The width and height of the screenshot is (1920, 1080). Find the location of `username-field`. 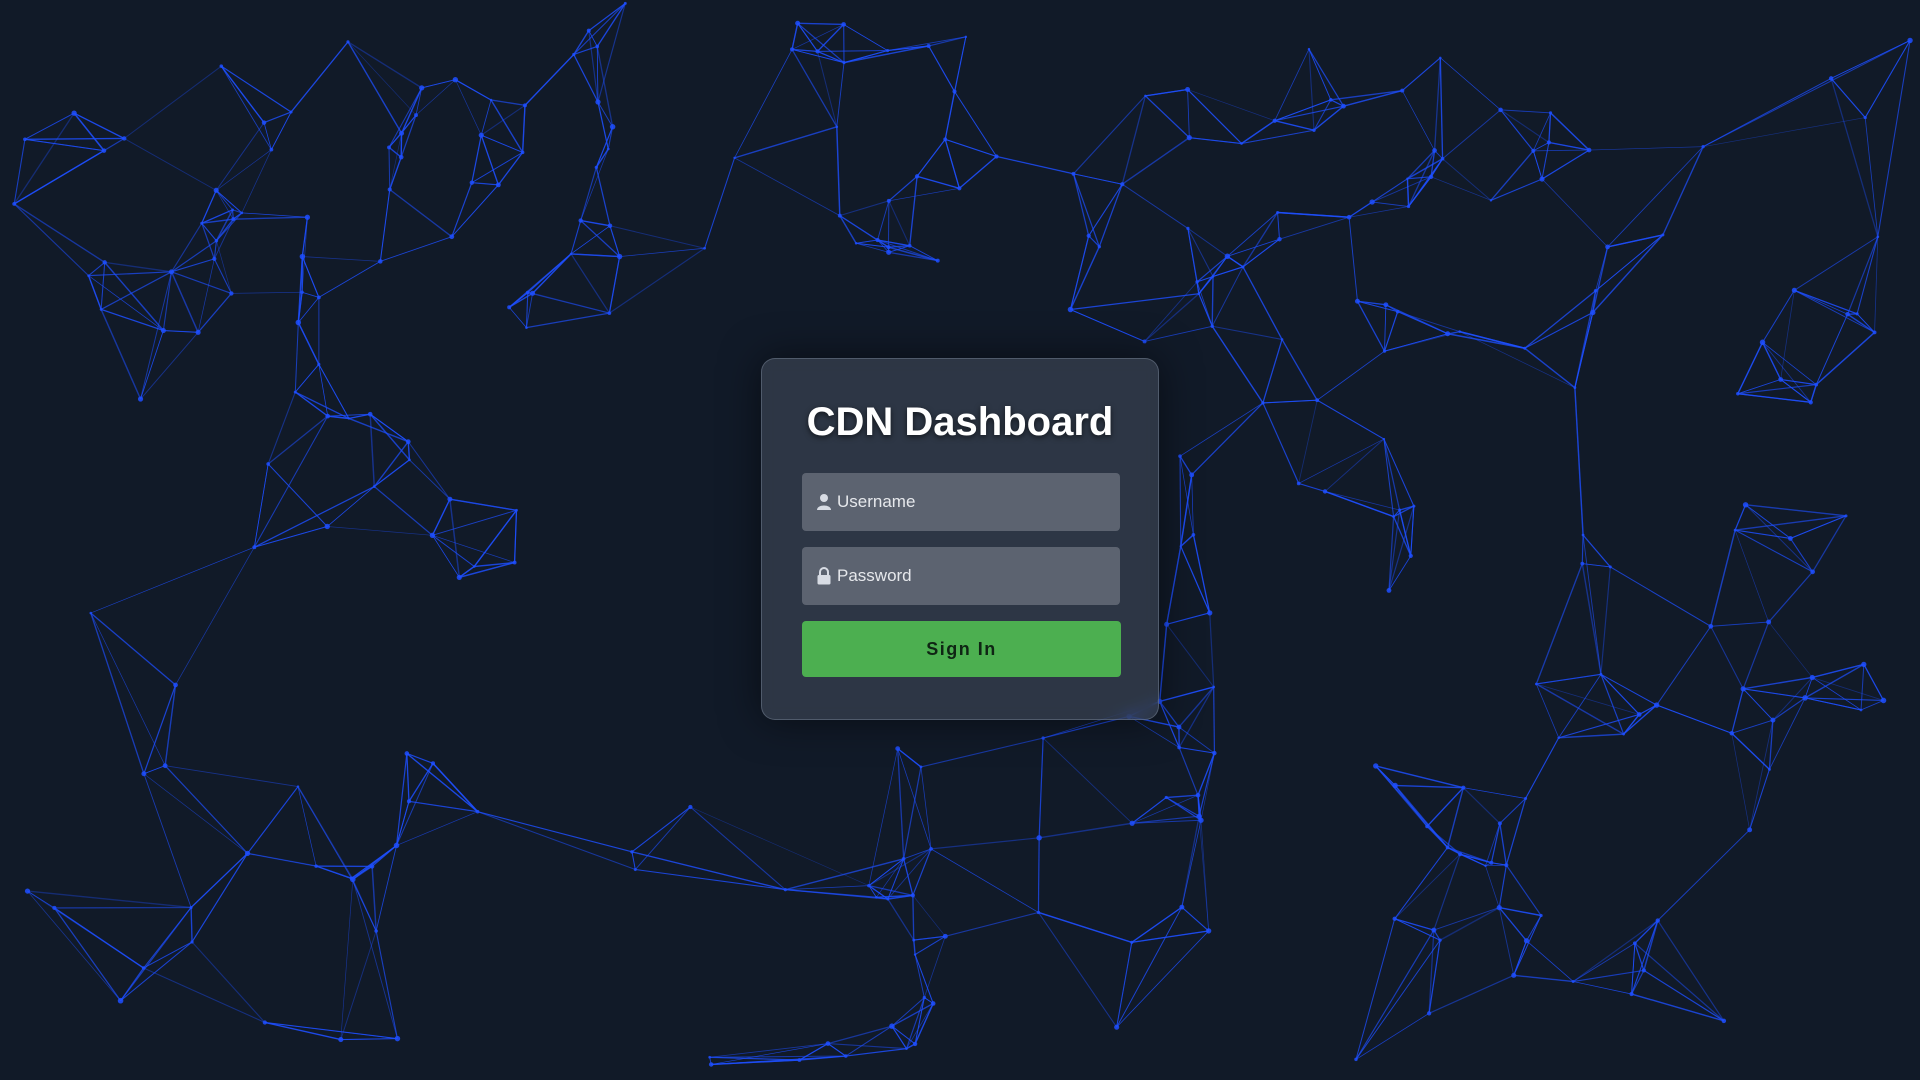

username-field is located at coordinates (961, 502).